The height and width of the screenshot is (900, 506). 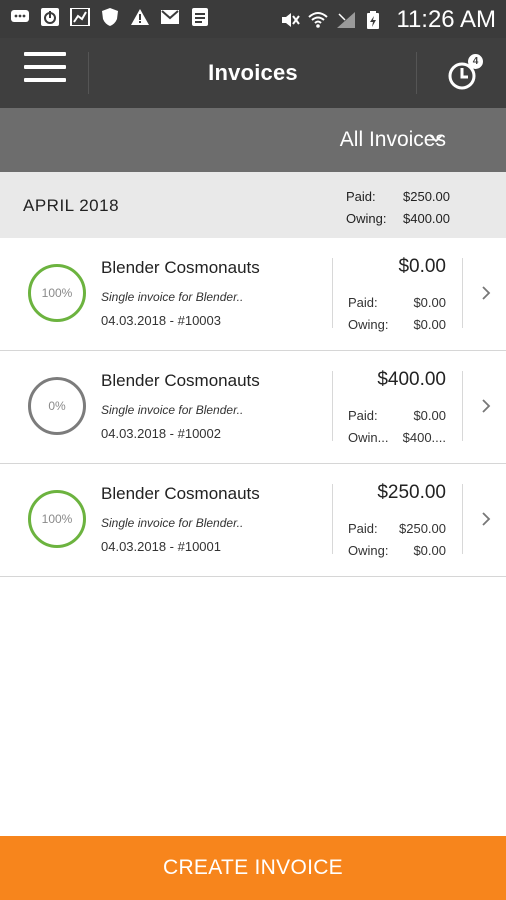 What do you see at coordinates (446, 19) in the screenshot?
I see `status-time: 11:26 AM` at bounding box center [446, 19].